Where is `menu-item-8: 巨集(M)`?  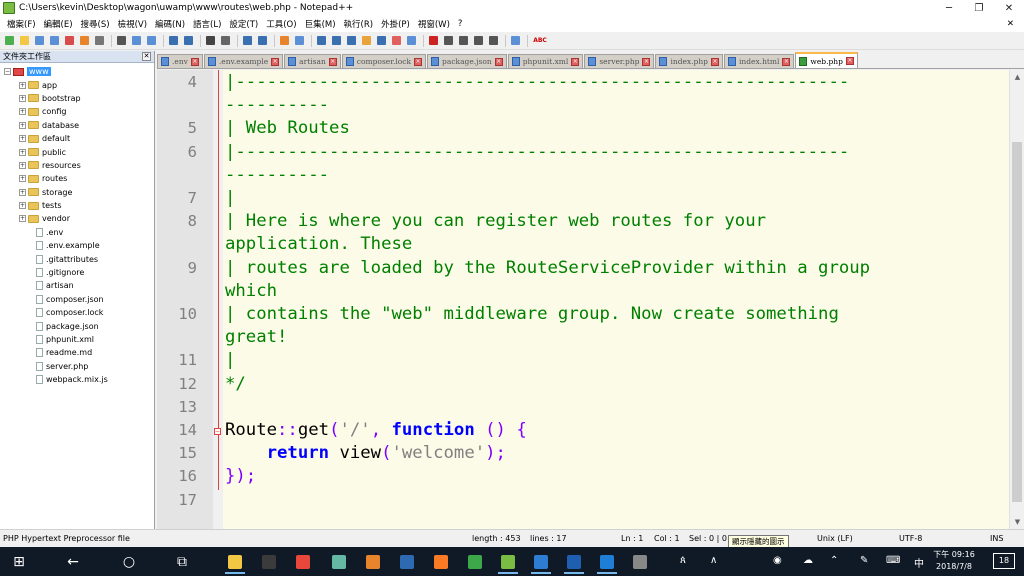
menu-item-8: 巨集(M) is located at coordinates (320, 24).